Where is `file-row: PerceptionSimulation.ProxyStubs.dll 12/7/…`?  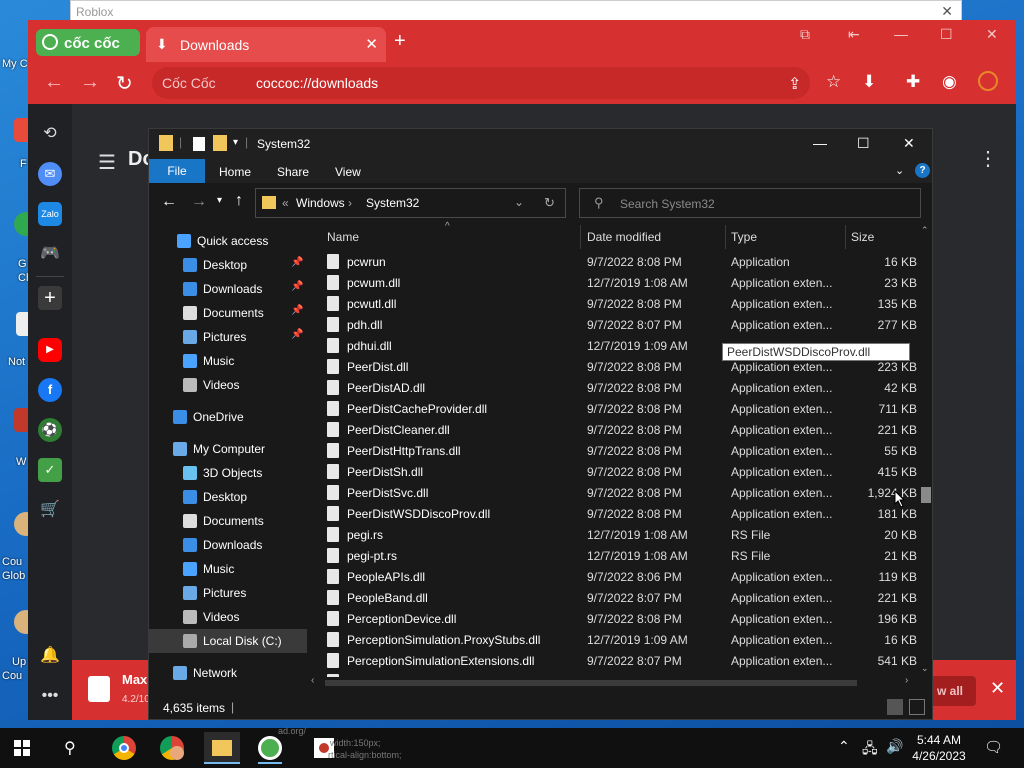 file-row: PerceptionSimulation.ProxyStubs.dll 12/7/… is located at coordinates (612, 639).